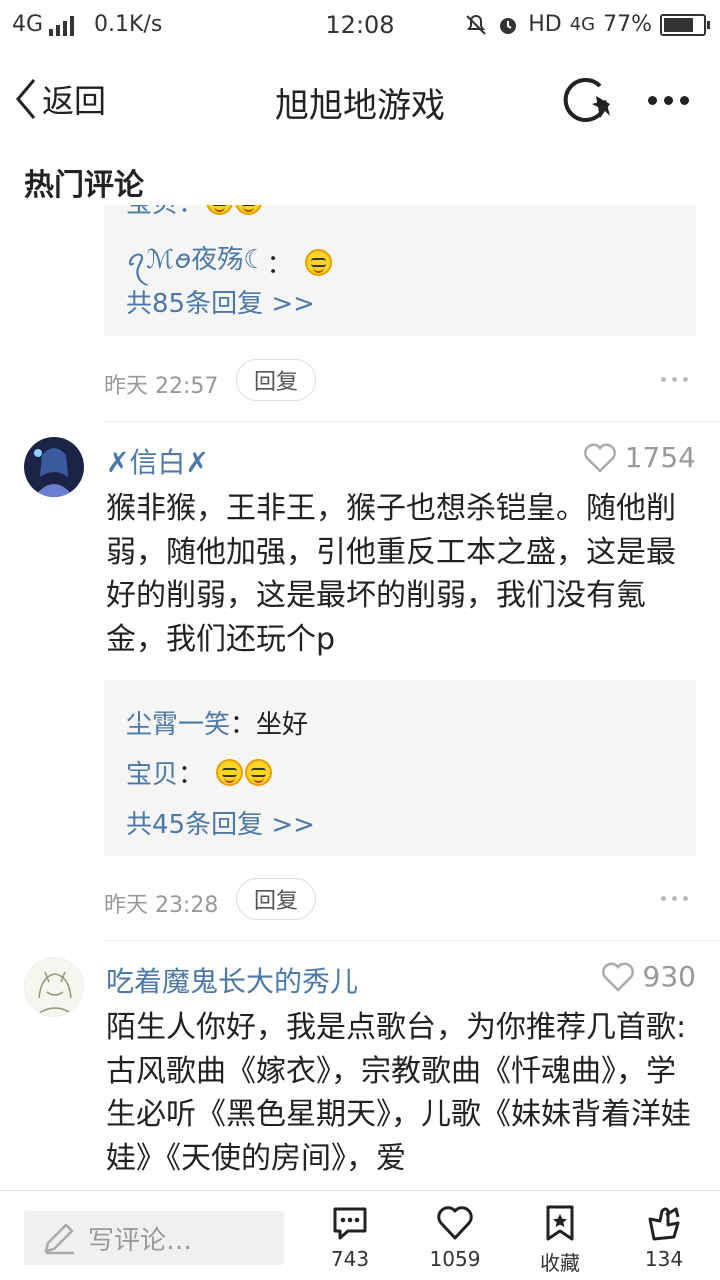  Describe the element at coordinates (685, 24) in the screenshot. I see `battery-icon` at that location.